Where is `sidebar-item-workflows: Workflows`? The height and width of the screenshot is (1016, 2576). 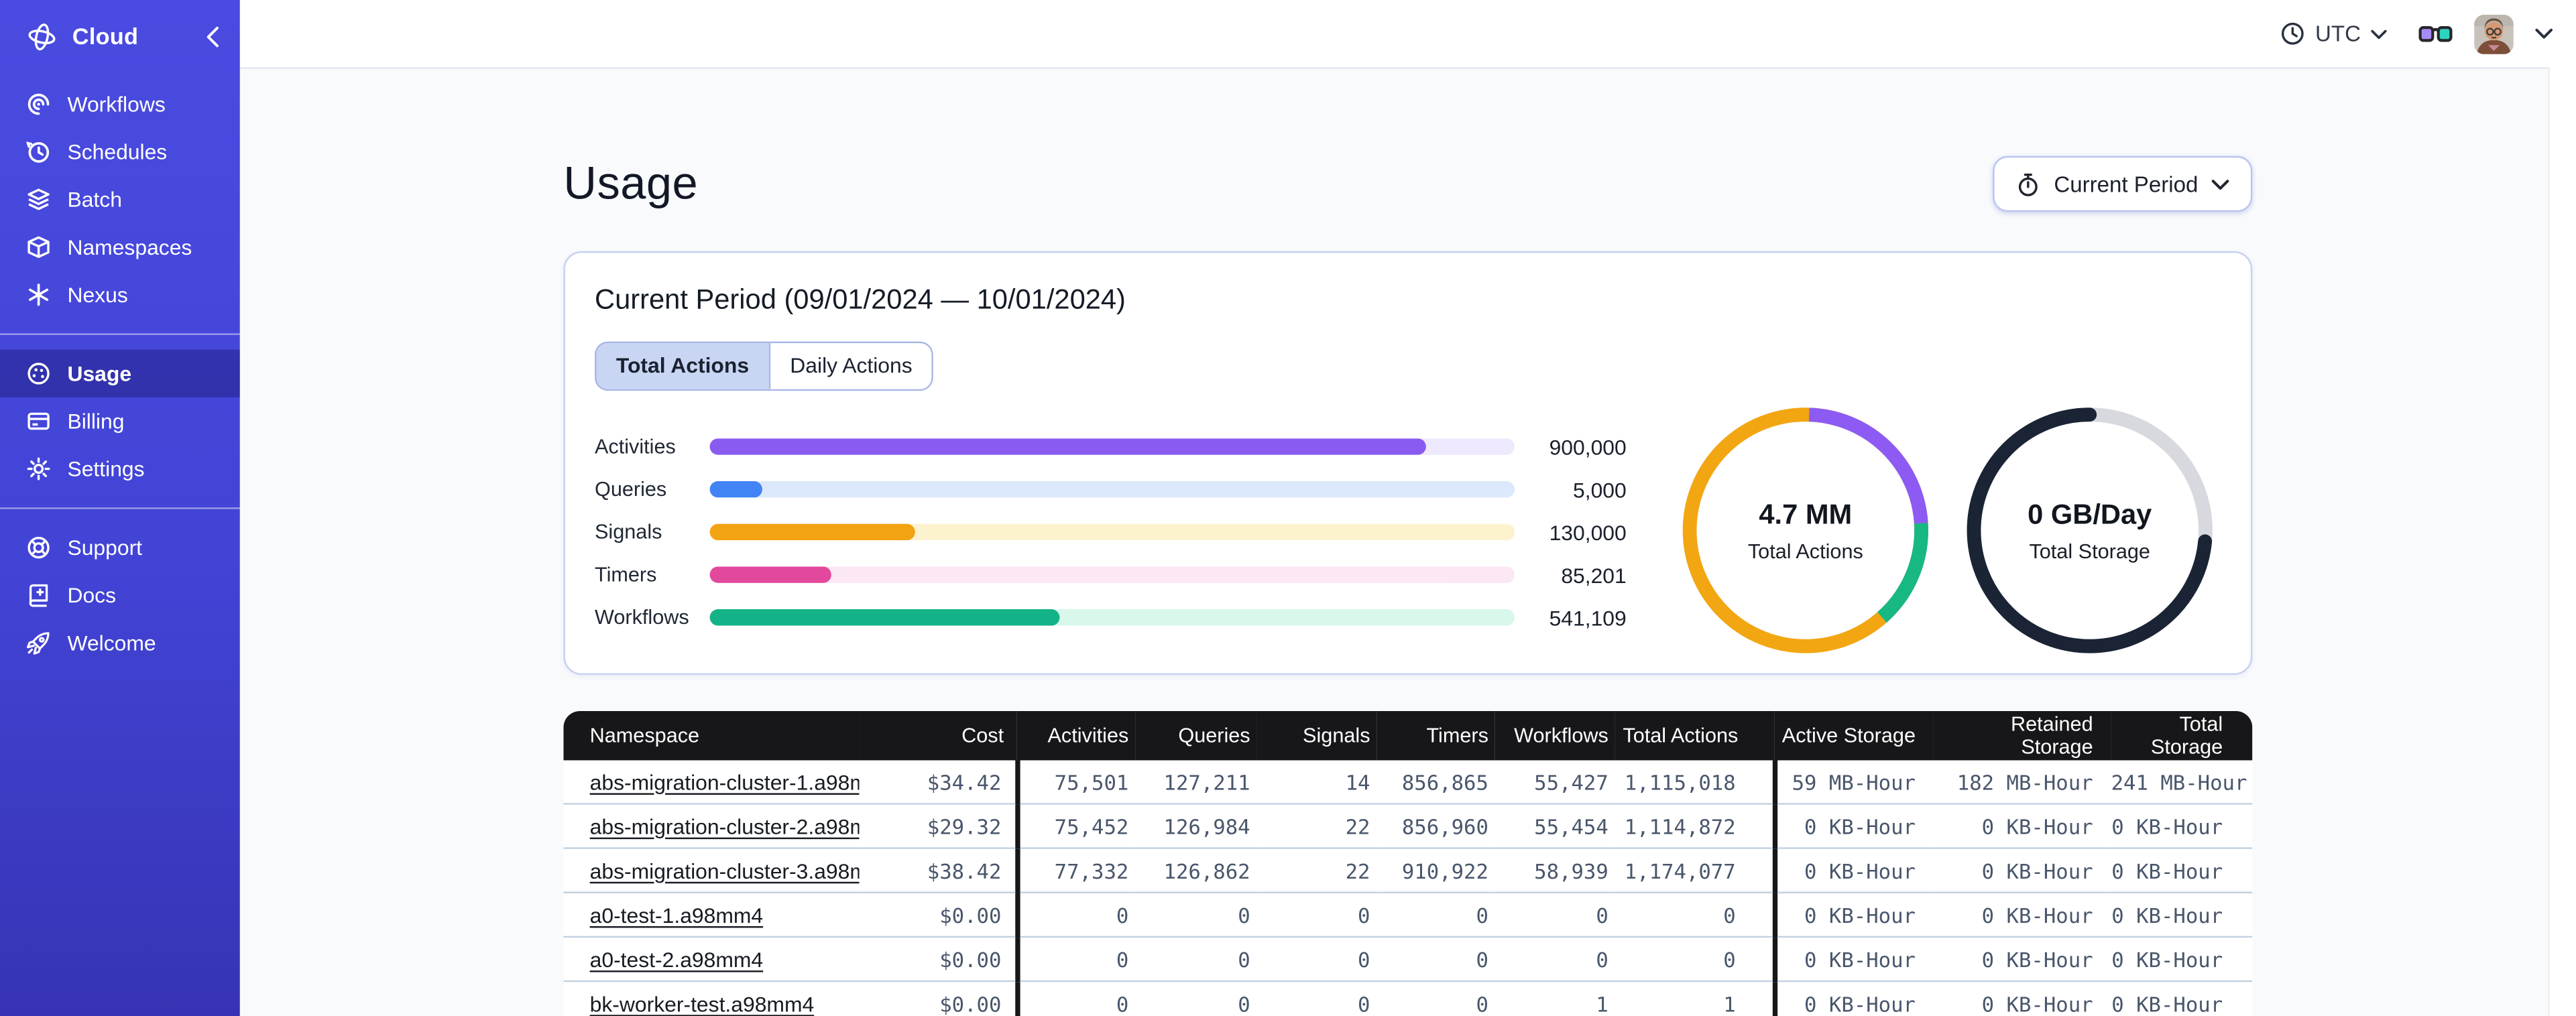 sidebar-item-workflows: Workflows is located at coordinates (120, 104).